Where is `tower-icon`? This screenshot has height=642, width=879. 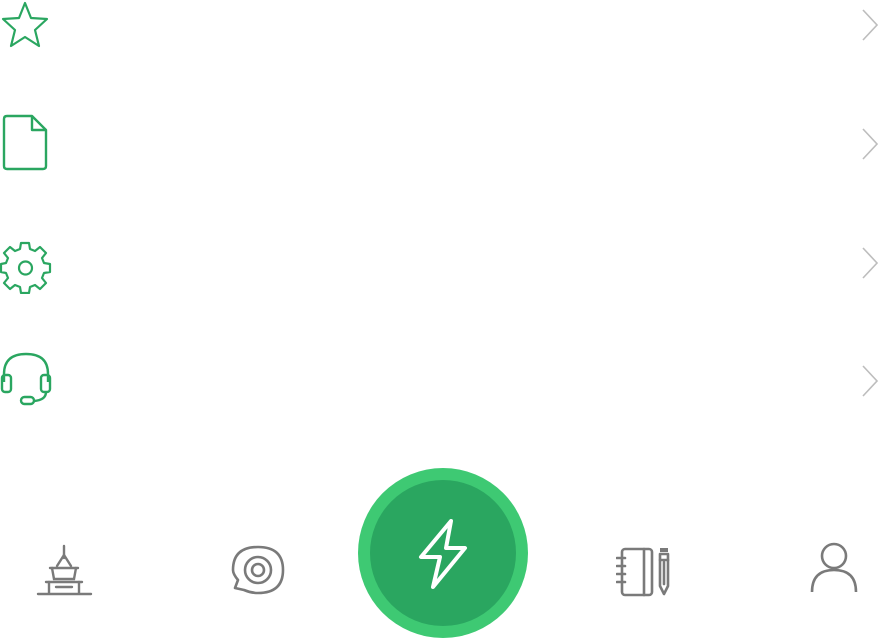
tower-icon is located at coordinates (65, 574).